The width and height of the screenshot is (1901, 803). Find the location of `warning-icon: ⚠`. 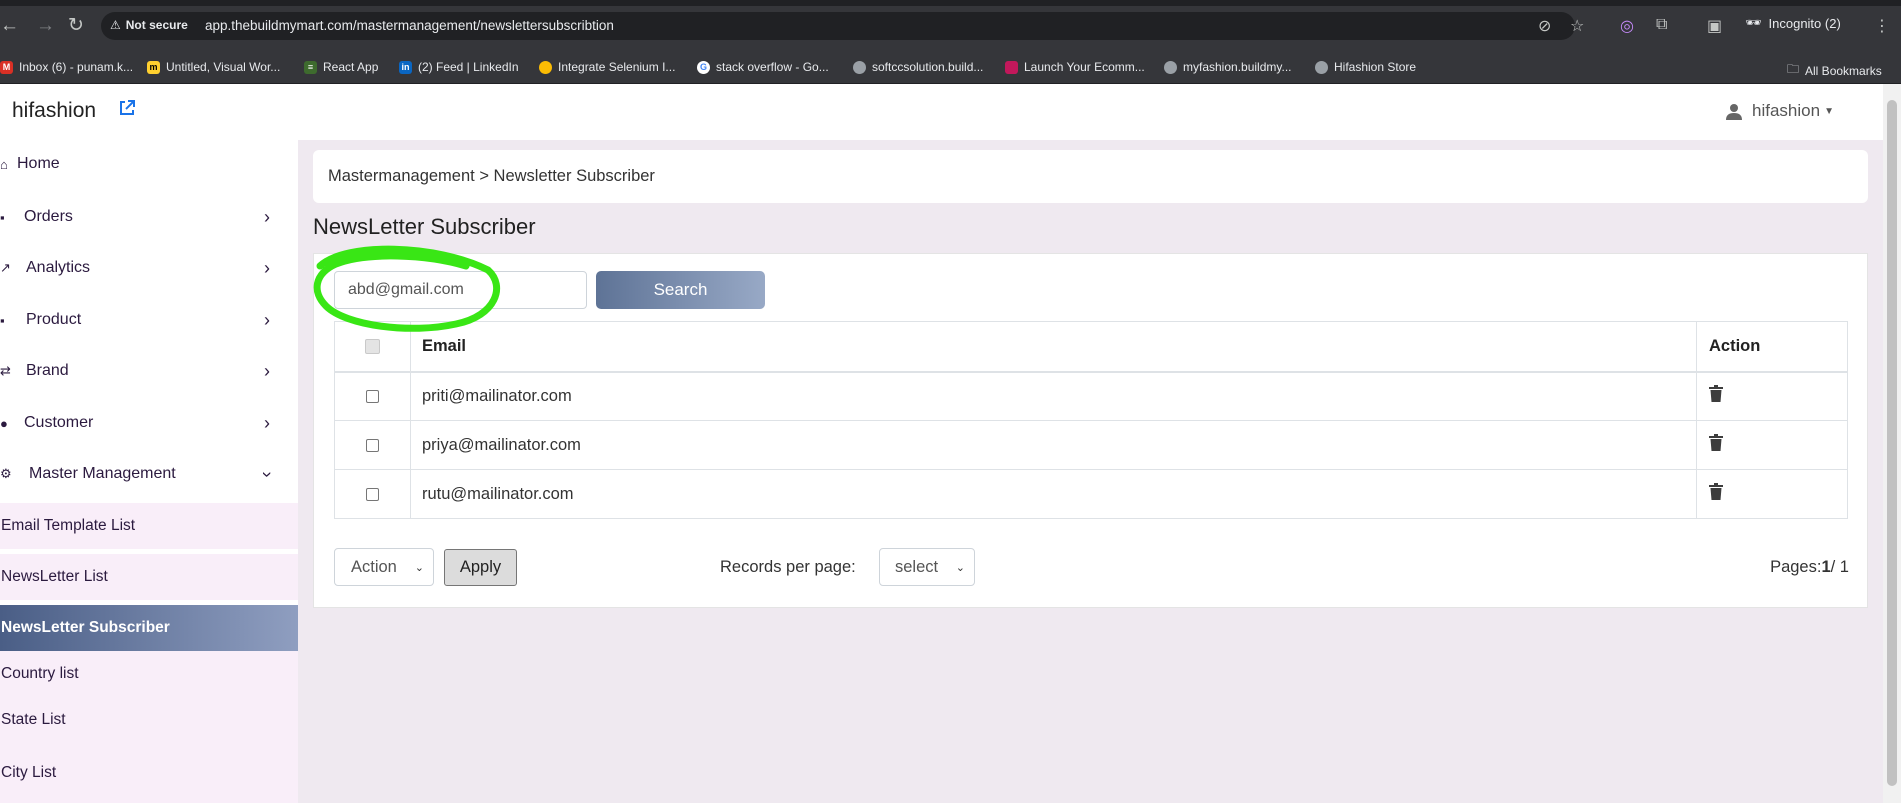

warning-icon: ⚠ is located at coordinates (115, 25).